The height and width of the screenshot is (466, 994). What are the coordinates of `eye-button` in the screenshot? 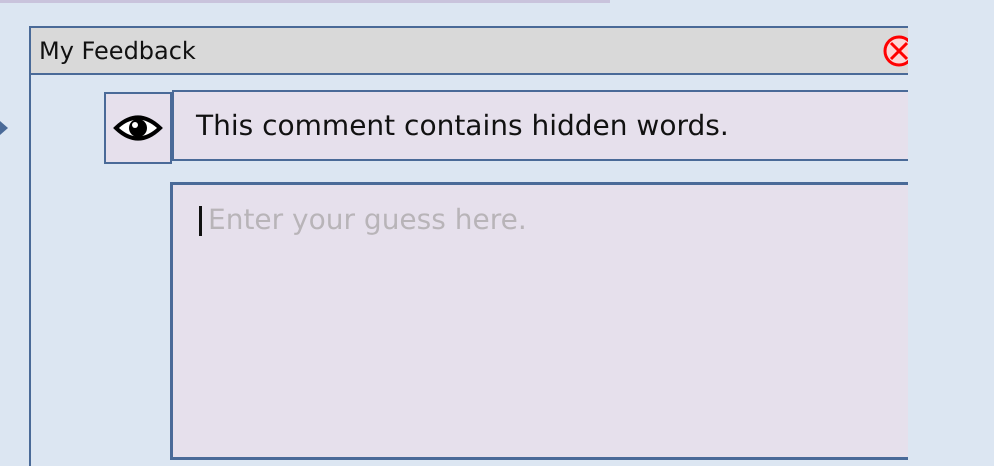 It's located at (138, 128).